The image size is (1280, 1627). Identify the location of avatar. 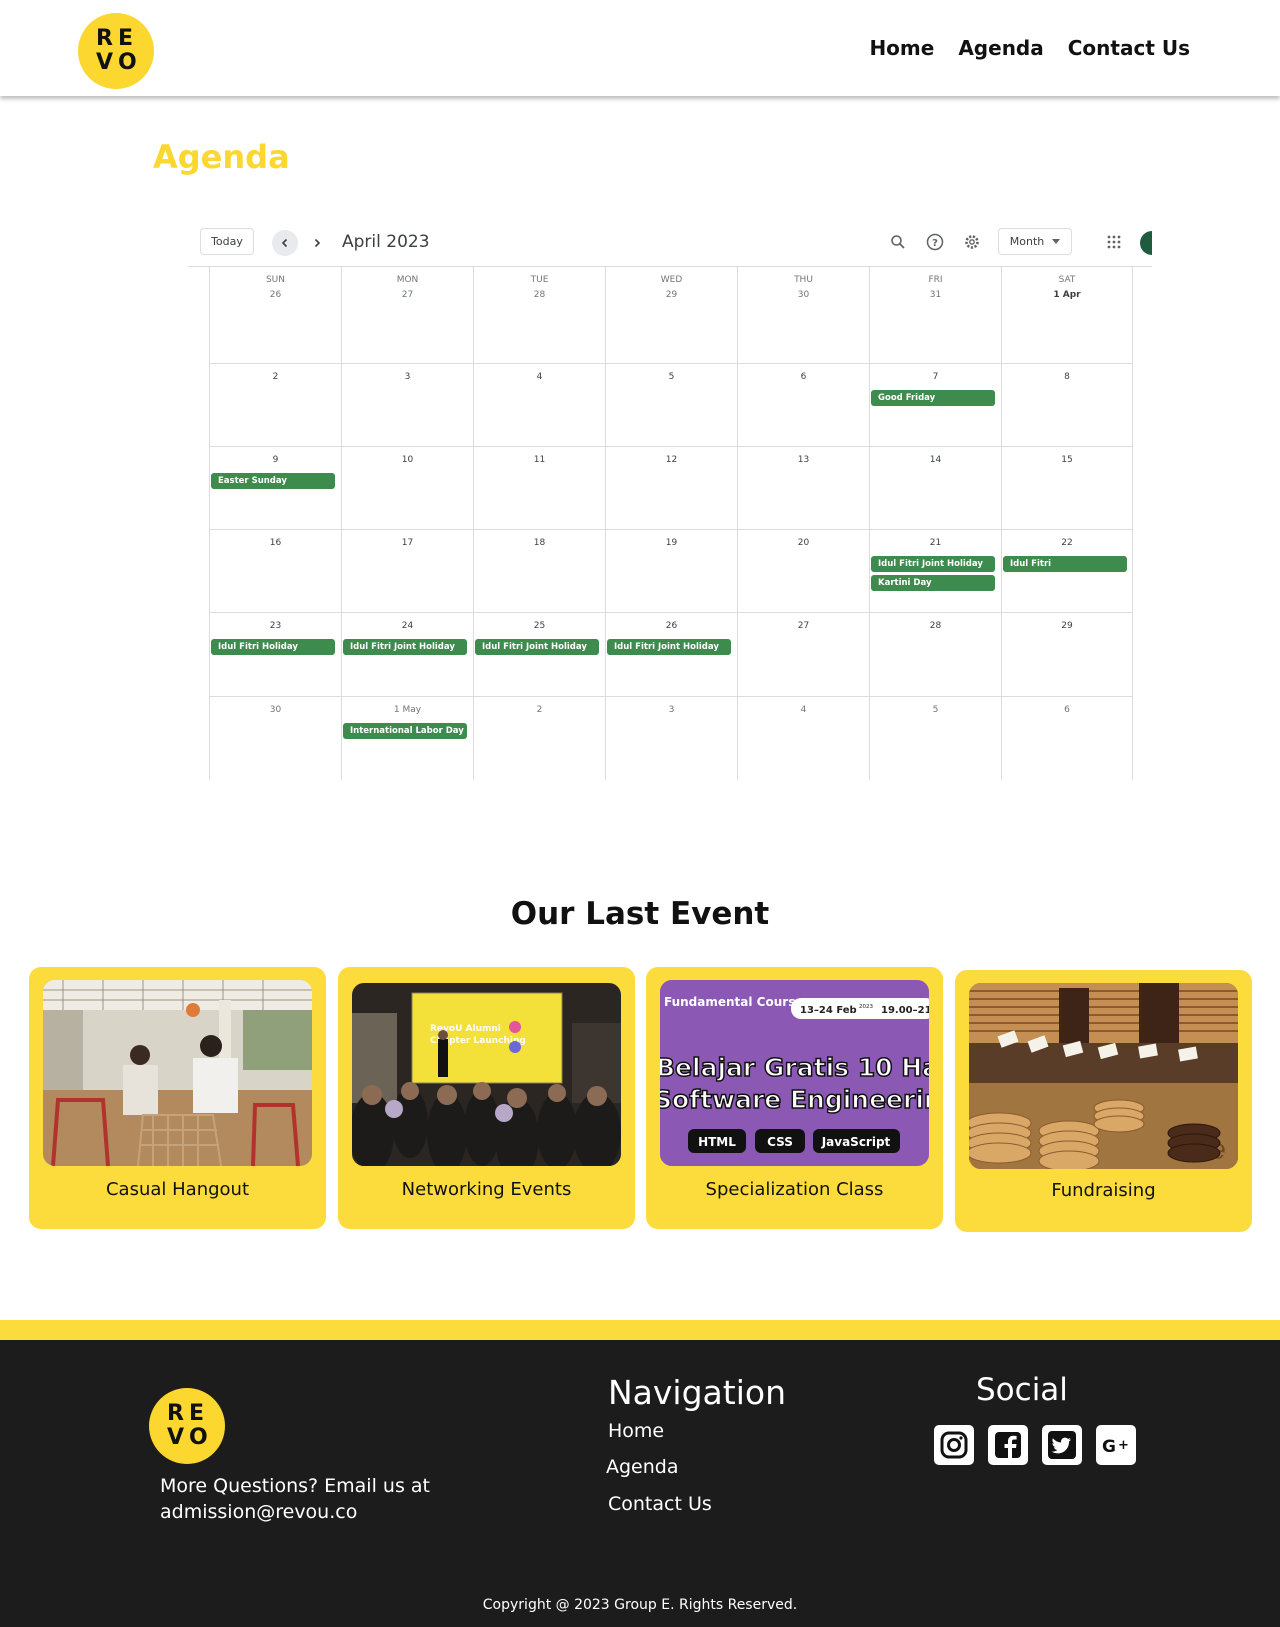
(1146, 243).